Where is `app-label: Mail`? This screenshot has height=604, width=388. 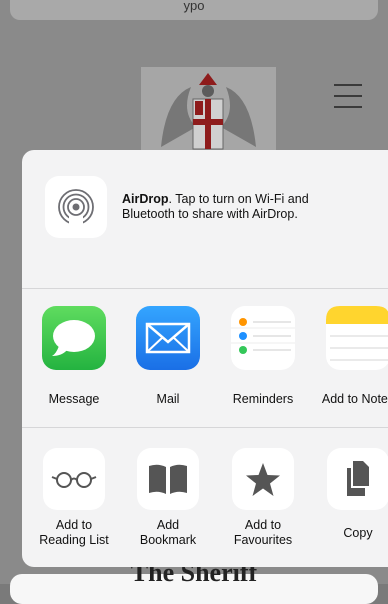
app-label: Mail is located at coordinates (168, 399).